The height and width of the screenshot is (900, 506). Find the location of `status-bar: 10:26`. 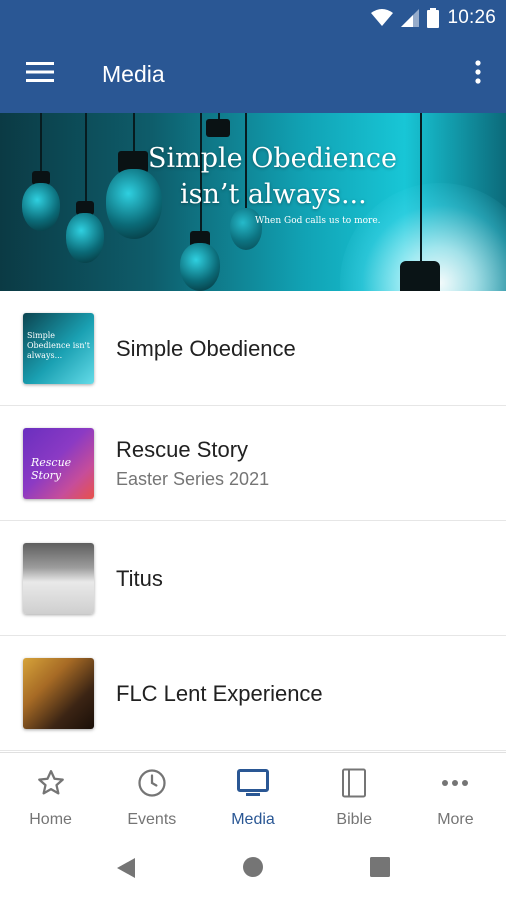

status-bar: 10:26 is located at coordinates (253, 18).